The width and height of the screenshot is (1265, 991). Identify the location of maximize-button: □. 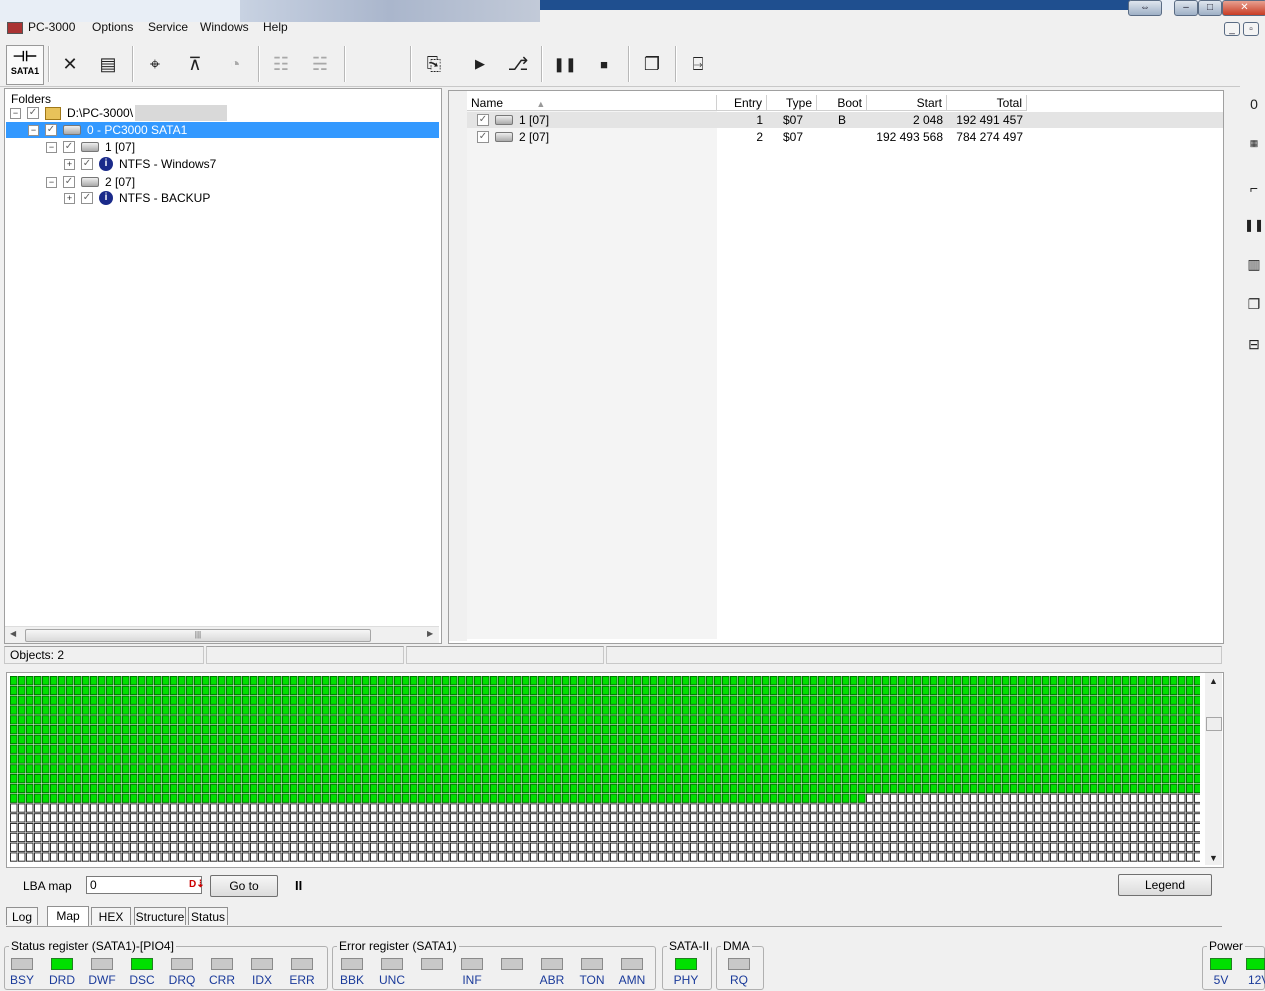
(1210, 8).